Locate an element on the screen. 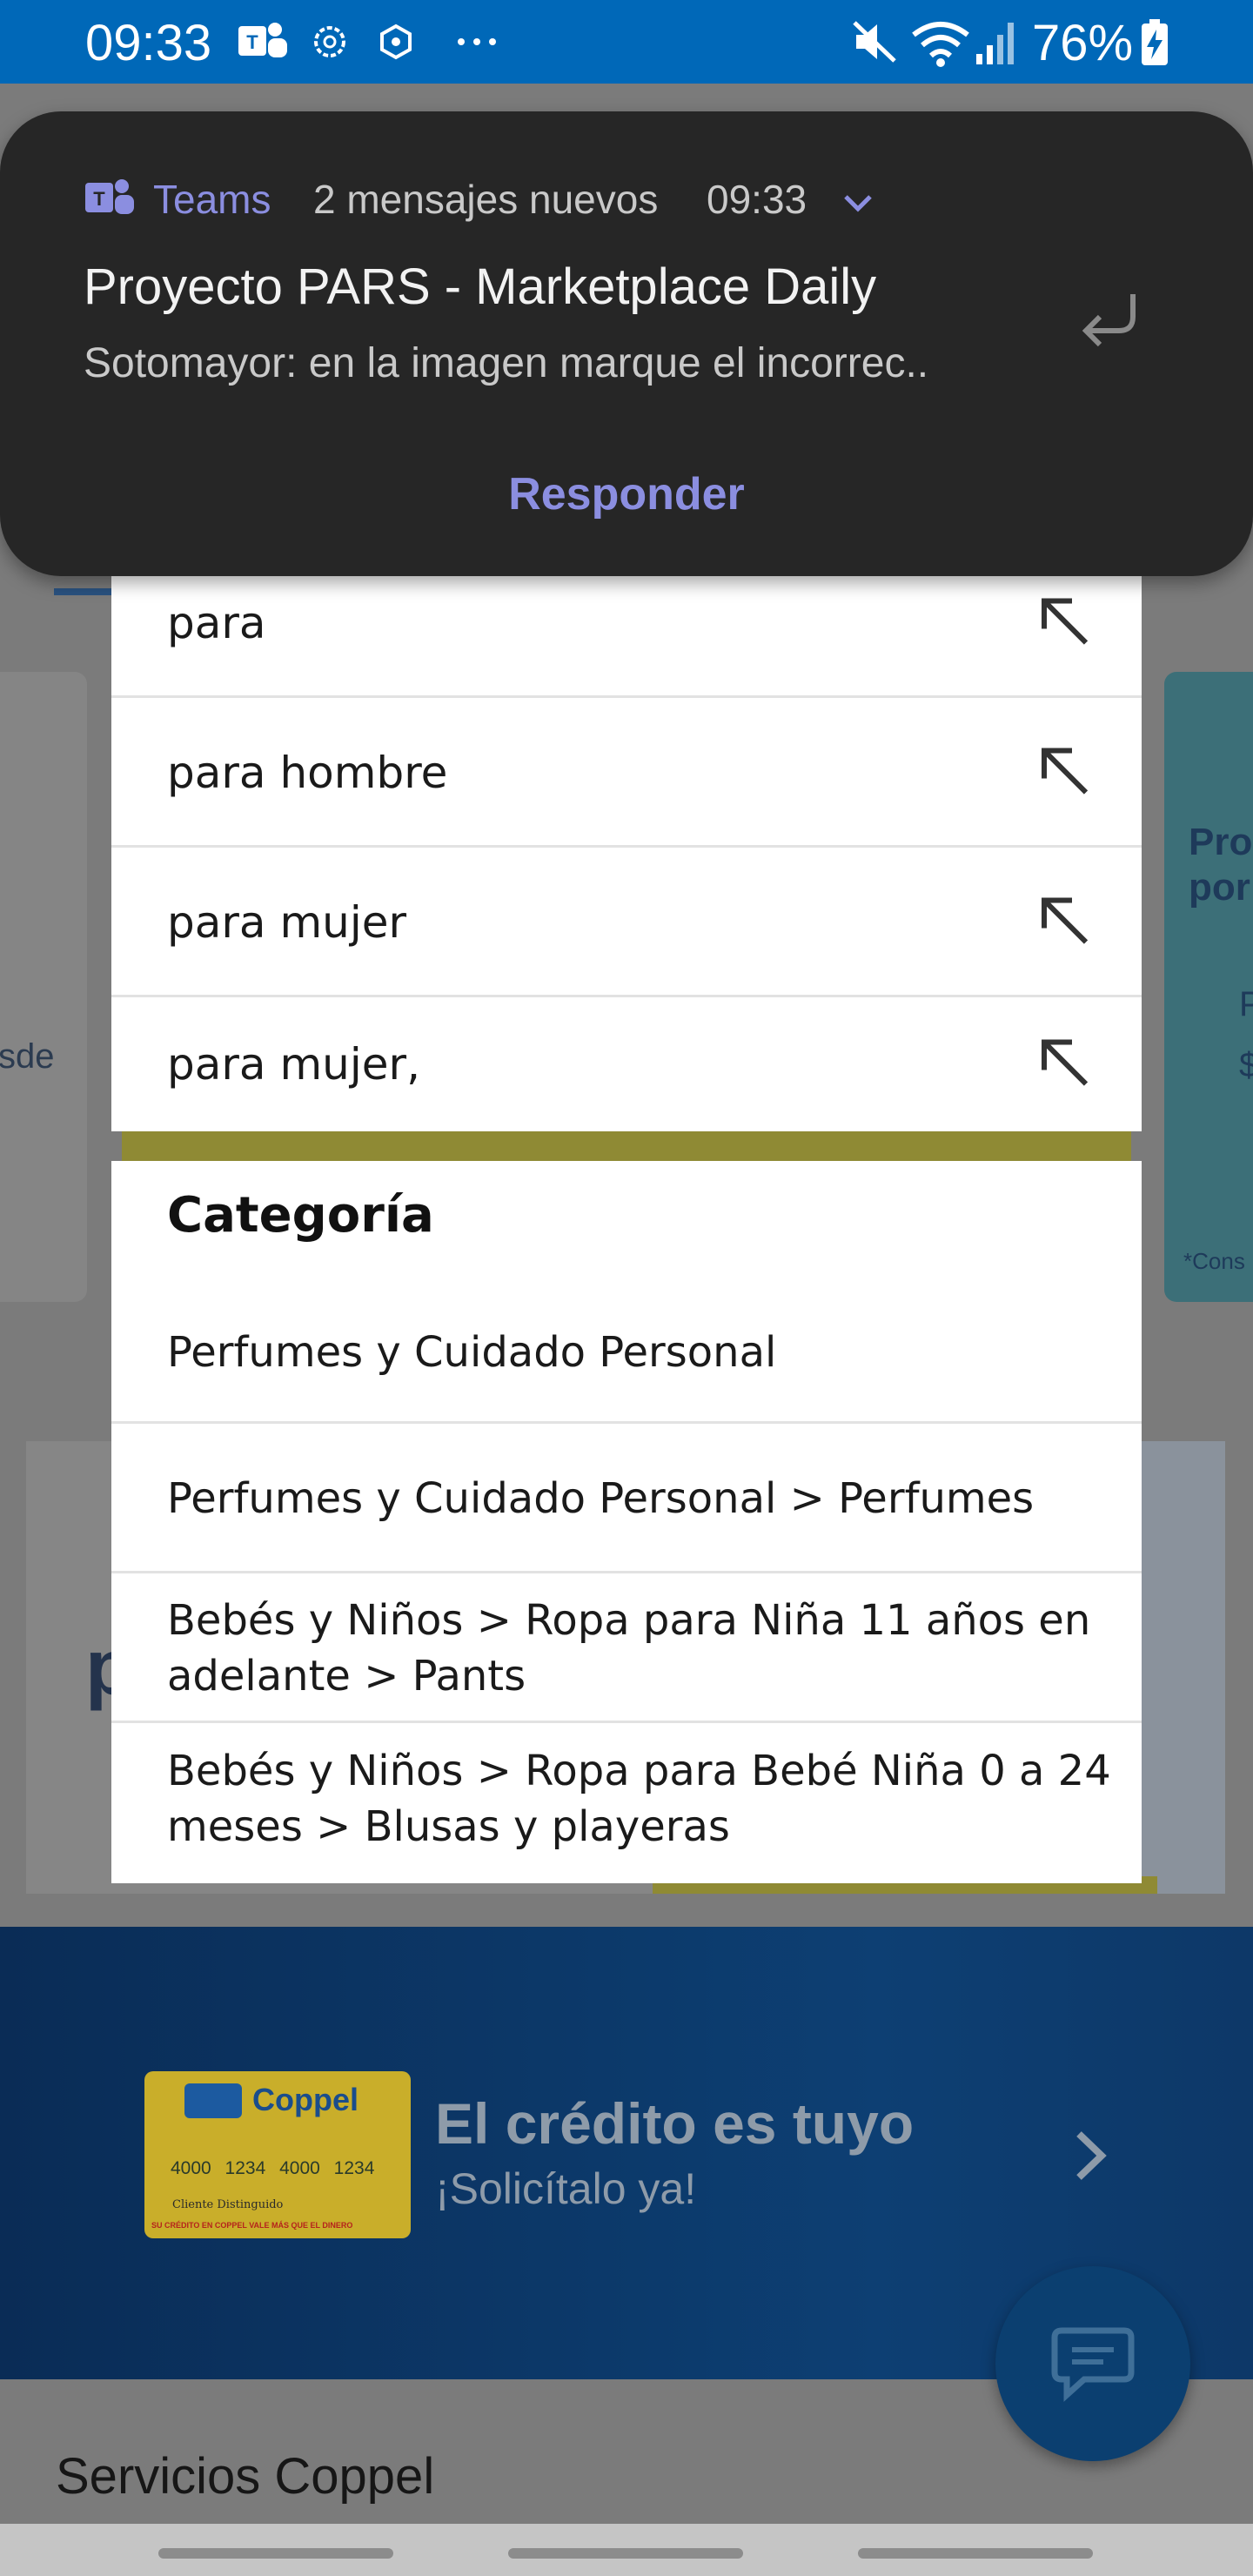  settings-gear-icon is located at coordinates (330, 44).